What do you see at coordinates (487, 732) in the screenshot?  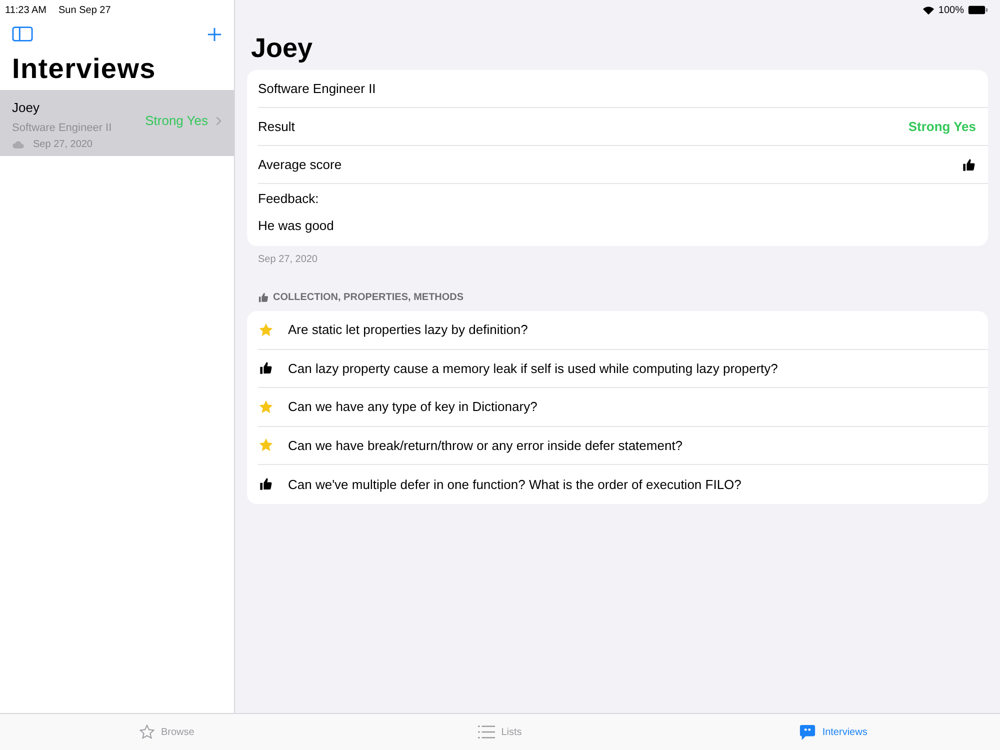 I see `list-icon` at bounding box center [487, 732].